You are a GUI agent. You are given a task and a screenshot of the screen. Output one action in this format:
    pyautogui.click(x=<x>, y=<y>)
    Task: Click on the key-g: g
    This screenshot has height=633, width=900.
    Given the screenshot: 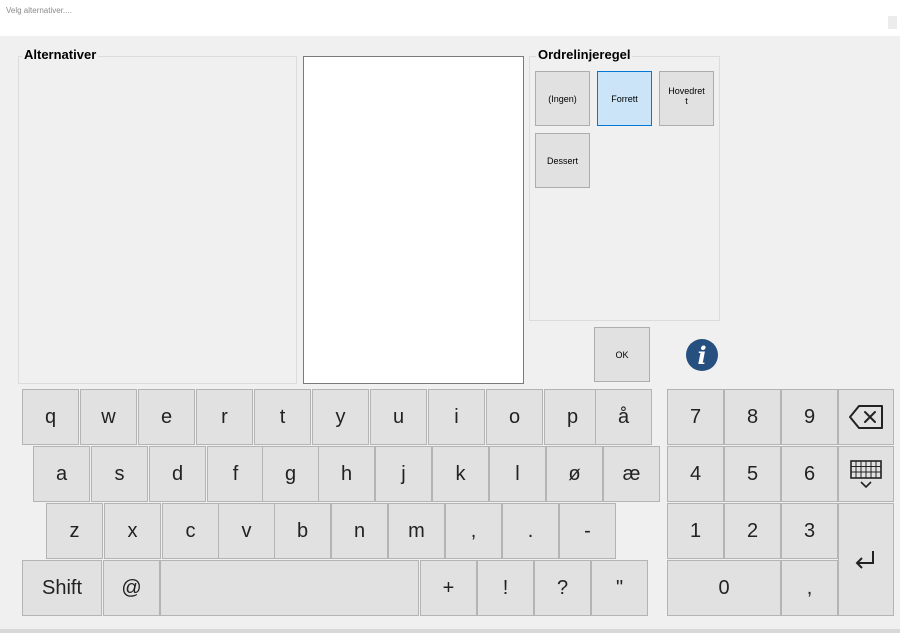 What is the action you would take?
    pyautogui.click(x=290, y=474)
    